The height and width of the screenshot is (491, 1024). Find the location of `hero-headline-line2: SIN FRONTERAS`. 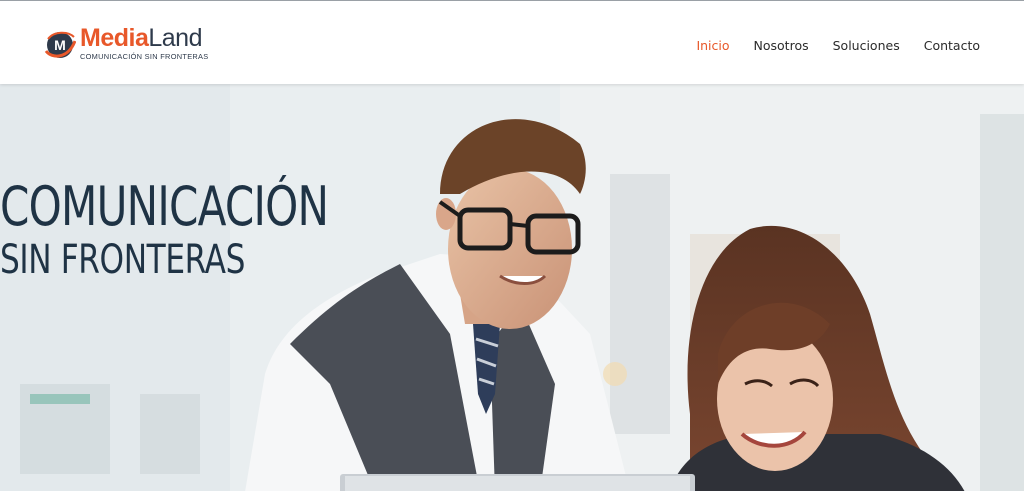

hero-headline-line2: SIN FRONTERAS is located at coordinates (123, 260).